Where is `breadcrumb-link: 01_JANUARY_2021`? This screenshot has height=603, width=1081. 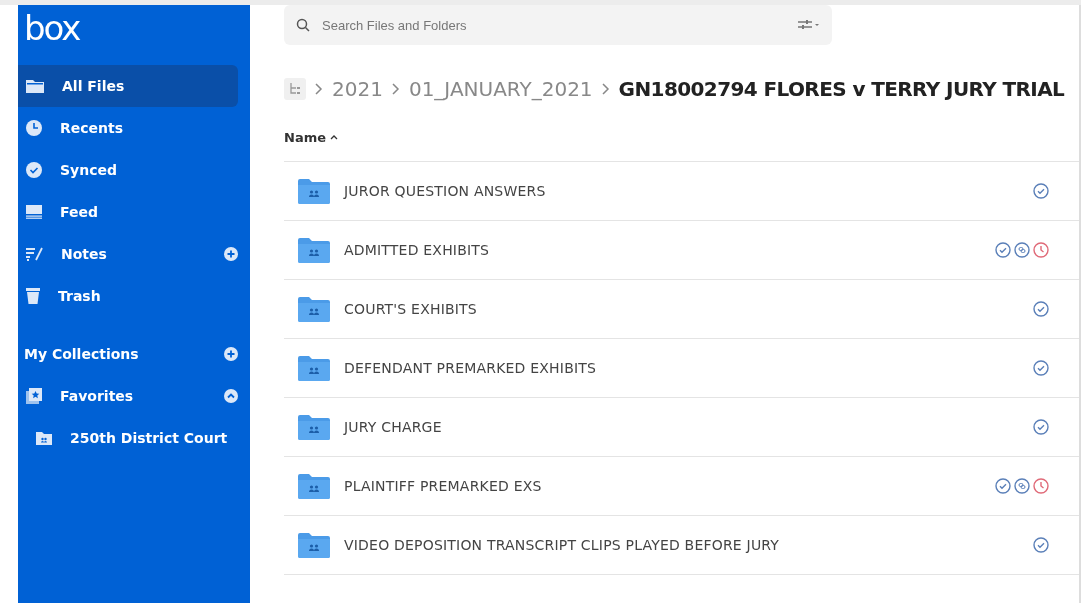
breadcrumb-link: 01_JANUARY_2021 is located at coordinates (500, 89).